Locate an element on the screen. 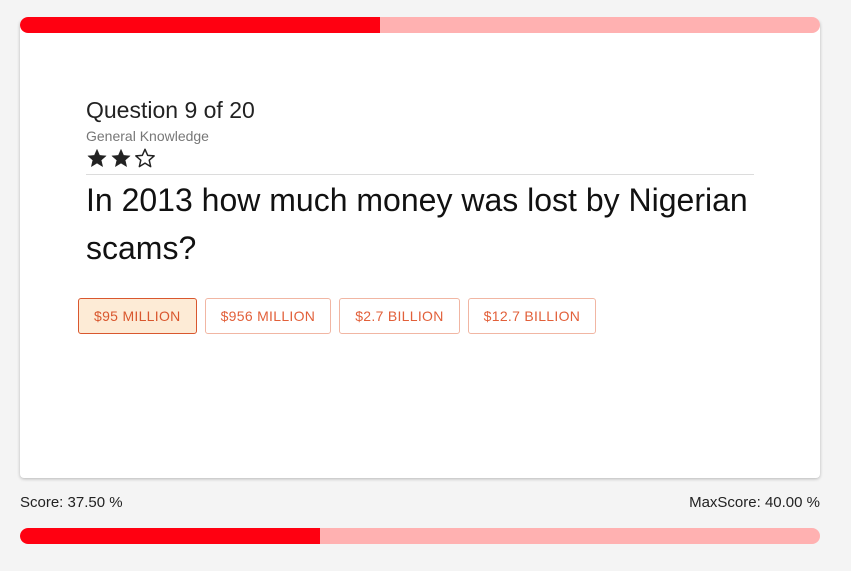 The width and height of the screenshot is (851, 571). question-progress-fill is located at coordinates (200, 25).